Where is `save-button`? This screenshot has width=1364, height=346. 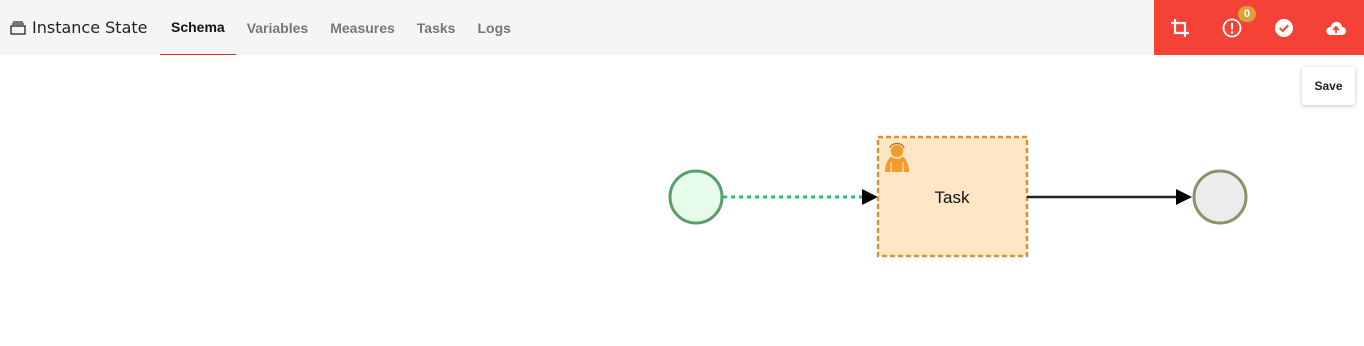
save-button is located at coordinates (1336, 27).